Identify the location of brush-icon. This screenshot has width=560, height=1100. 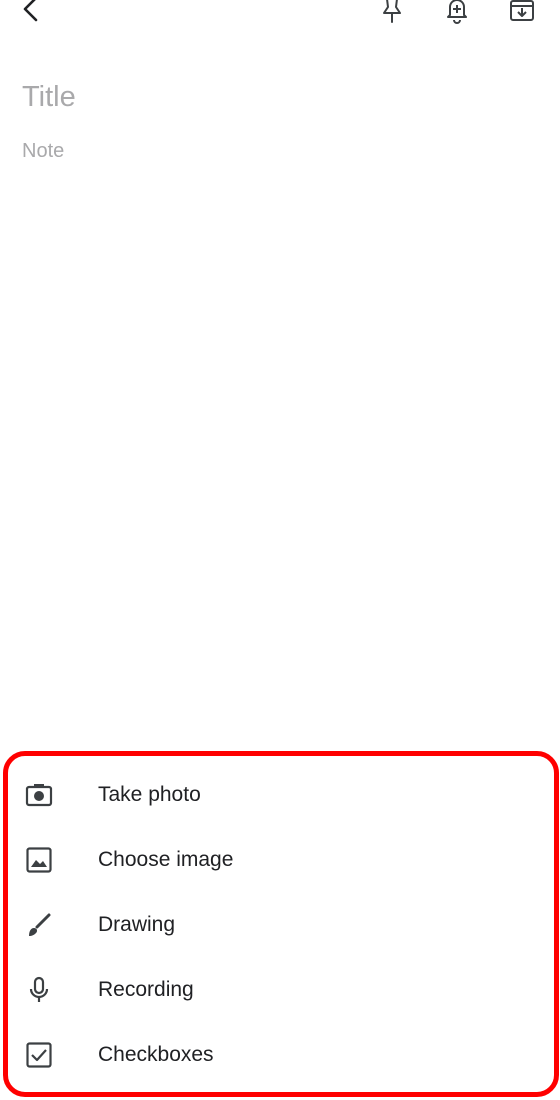
(39, 925).